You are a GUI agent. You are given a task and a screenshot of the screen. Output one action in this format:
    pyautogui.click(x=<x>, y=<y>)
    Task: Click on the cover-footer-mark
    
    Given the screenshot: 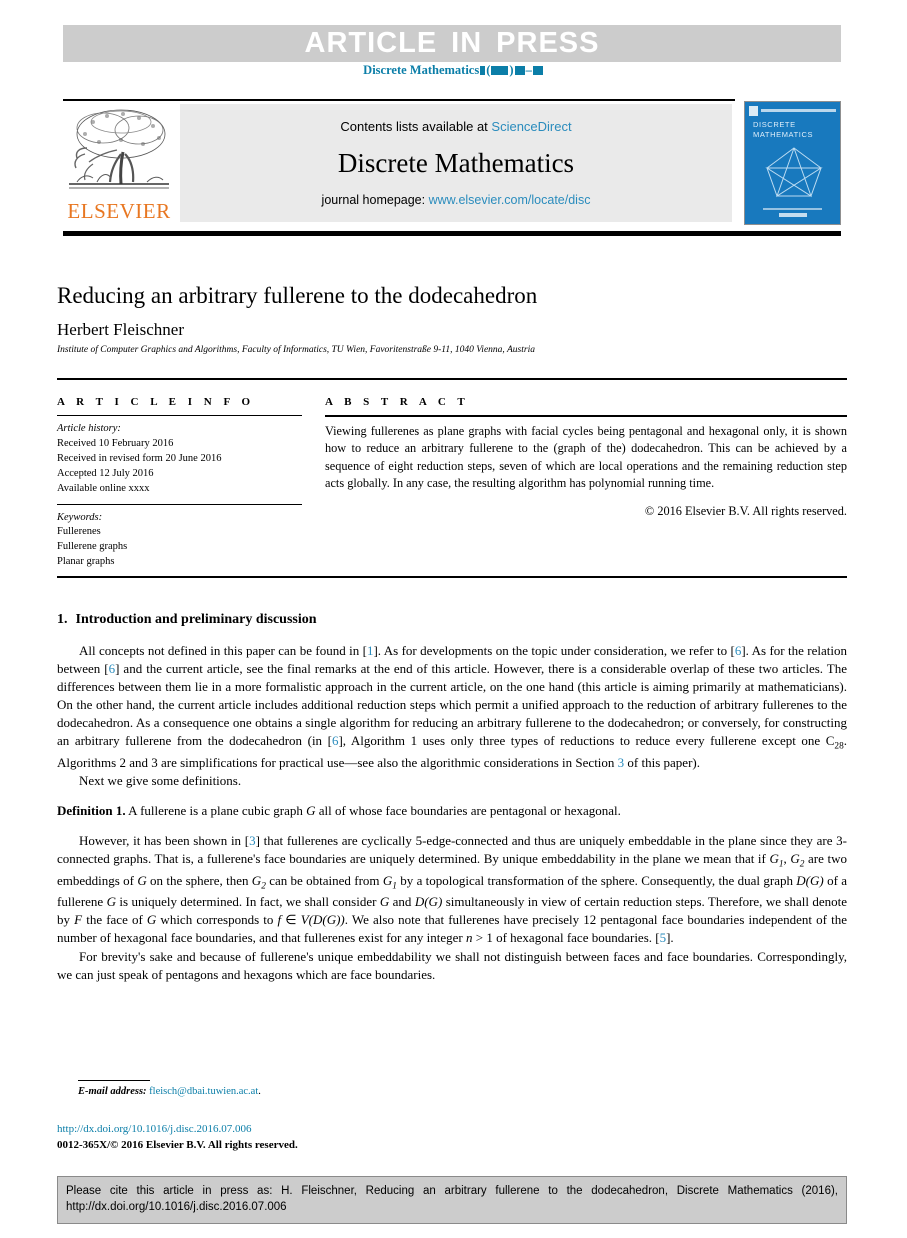 What is the action you would take?
    pyautogui.click(x=792, y=212)
    